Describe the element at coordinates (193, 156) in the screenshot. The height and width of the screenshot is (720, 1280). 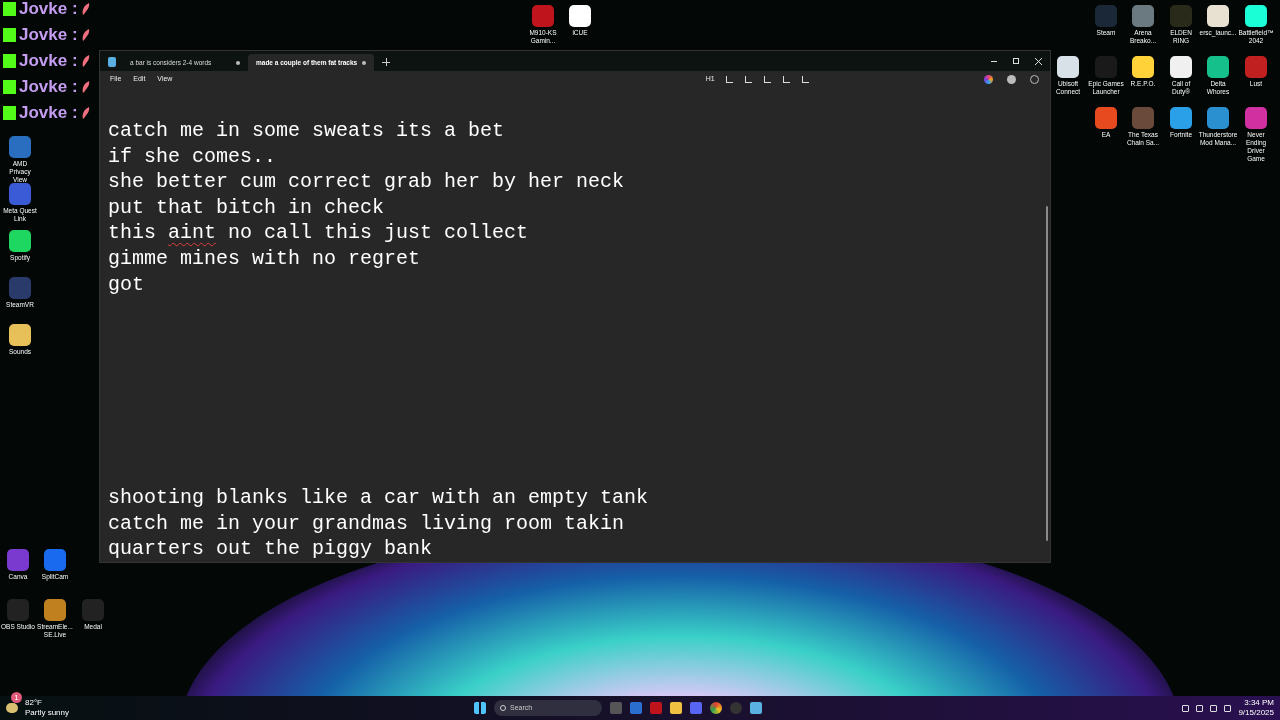
I see `text-line: if she comes..` at that location.